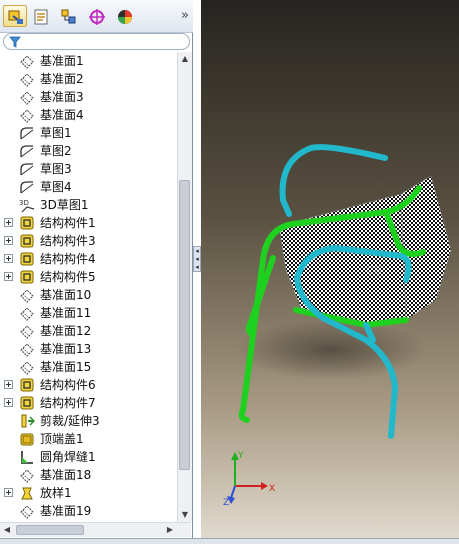 This screenshot has height=544, width=459. What do you see at coordinates (66, 367) in the screenshot?
I see `tree-item-label: 基准面15` at bounding box center [66, 367].